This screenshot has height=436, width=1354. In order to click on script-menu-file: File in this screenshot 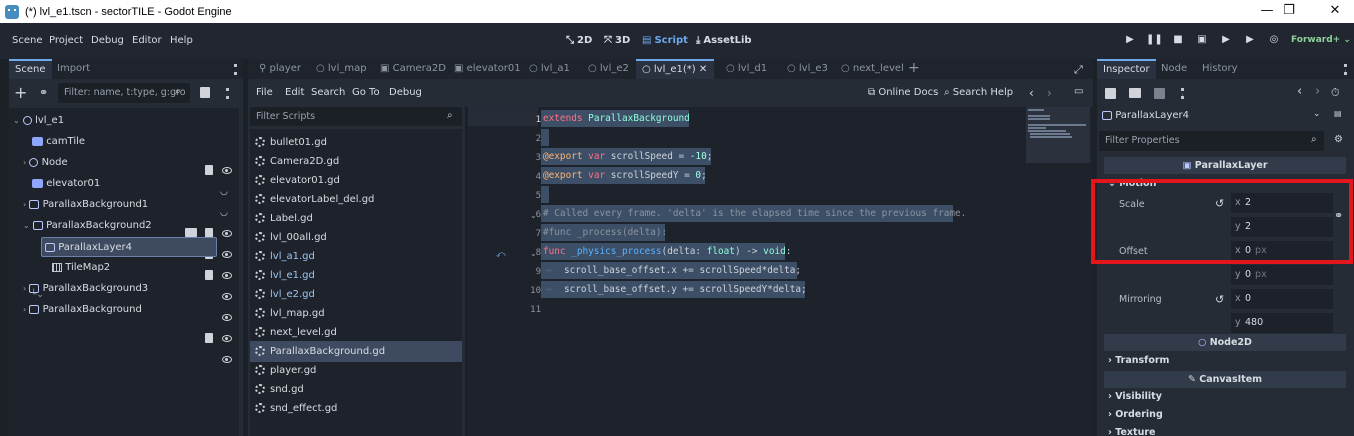, I will do `click(264, 92)`.